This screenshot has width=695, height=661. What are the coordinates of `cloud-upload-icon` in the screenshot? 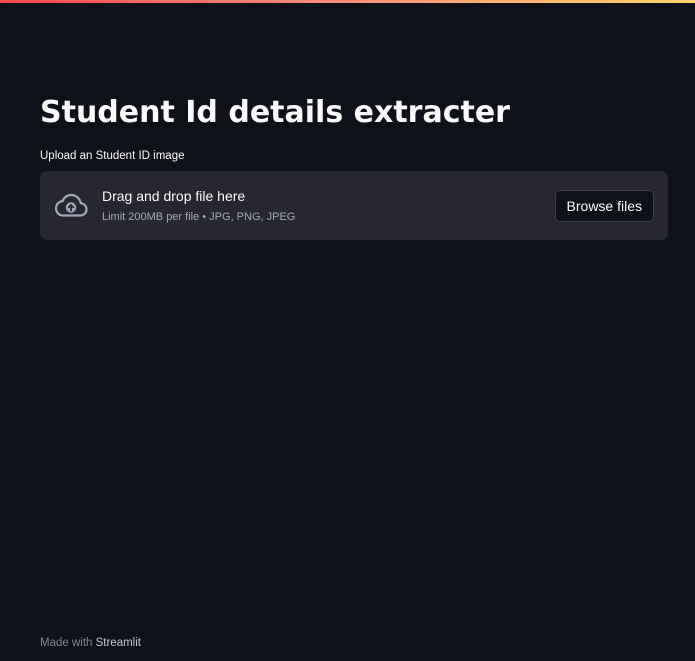 It's located at (71, 206).